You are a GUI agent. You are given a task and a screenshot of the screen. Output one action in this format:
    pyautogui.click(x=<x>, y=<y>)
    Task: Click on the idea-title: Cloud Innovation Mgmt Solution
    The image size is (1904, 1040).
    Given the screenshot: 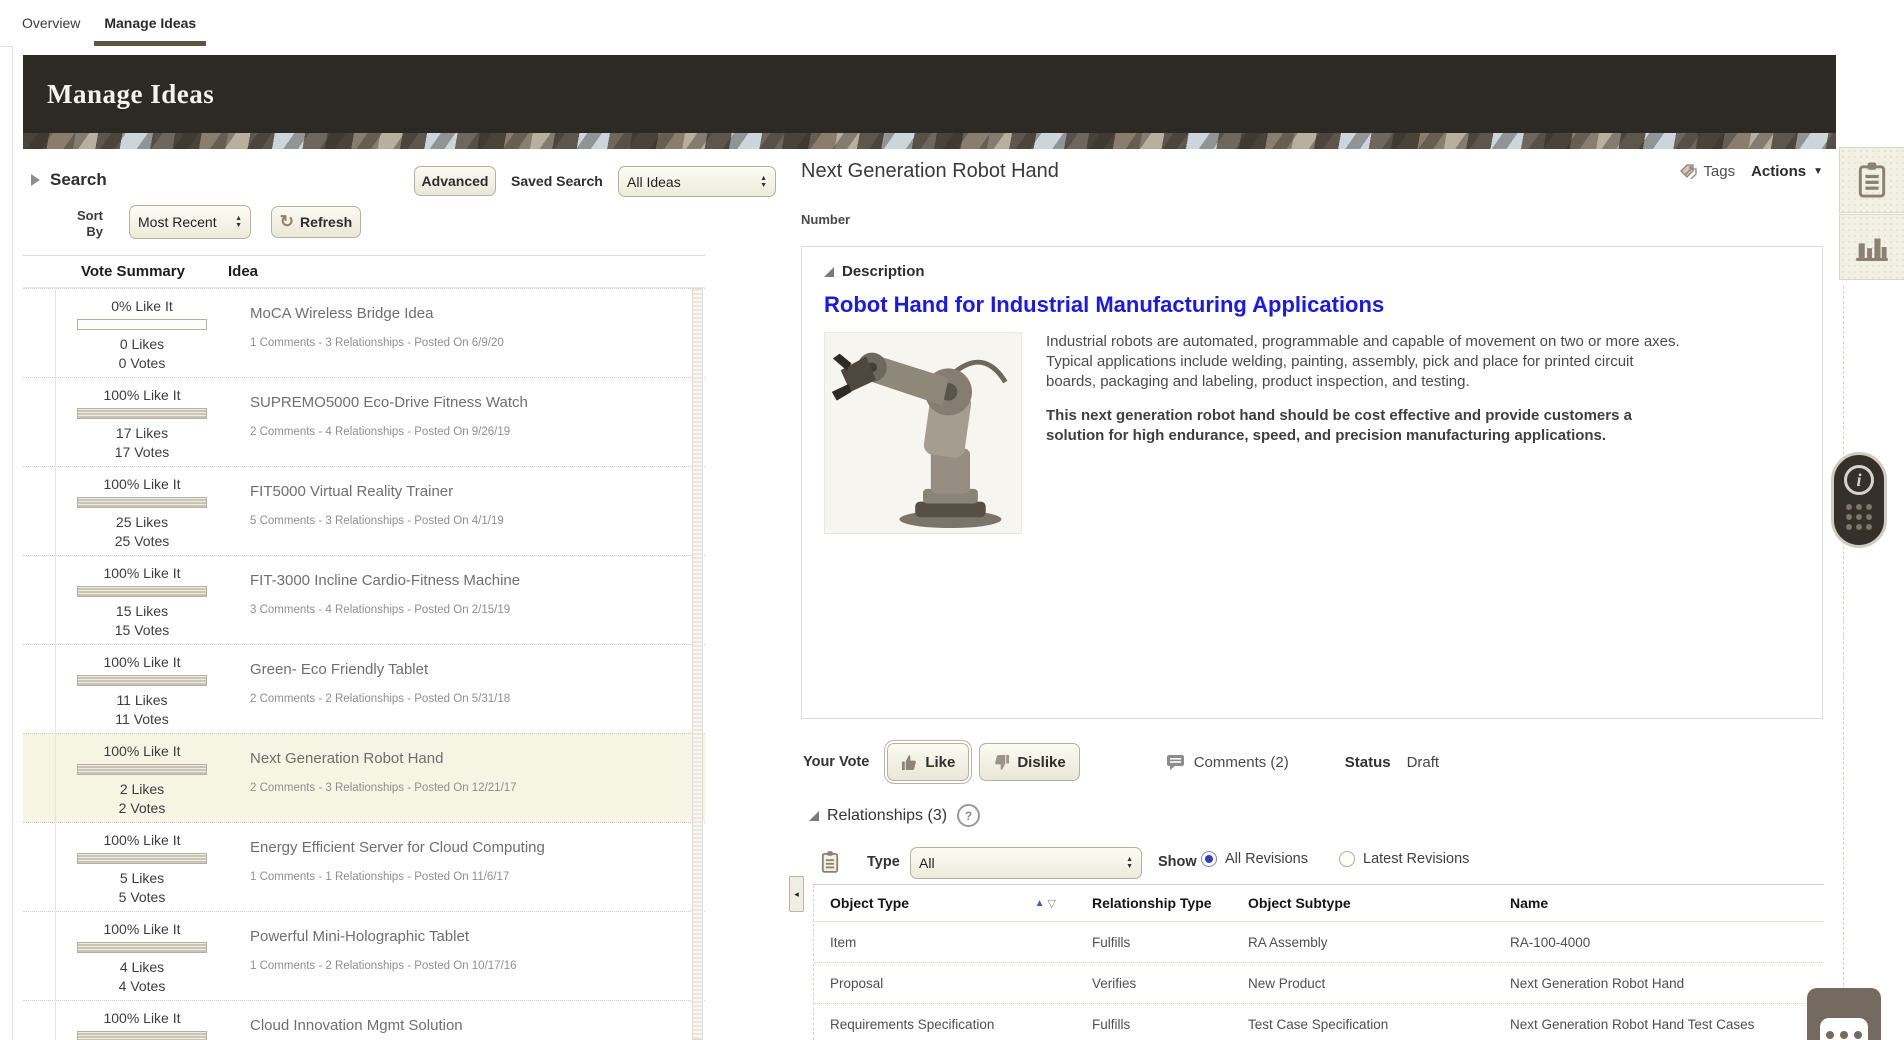 What is the action you would take?
    pyautogui.click(x=477, y=1025)
    